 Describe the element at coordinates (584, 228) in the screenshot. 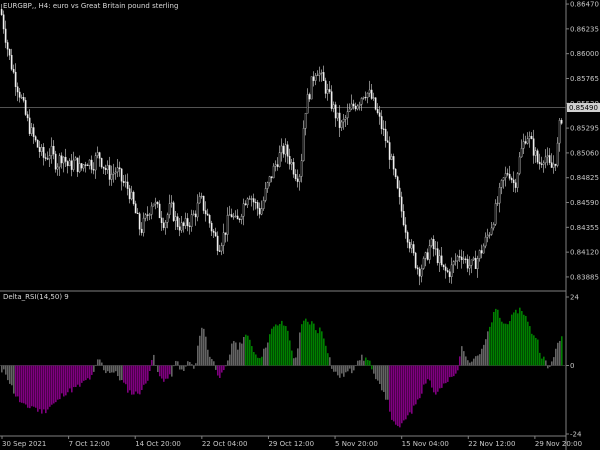

I see `price-tick-label: 0.84355` at that location.